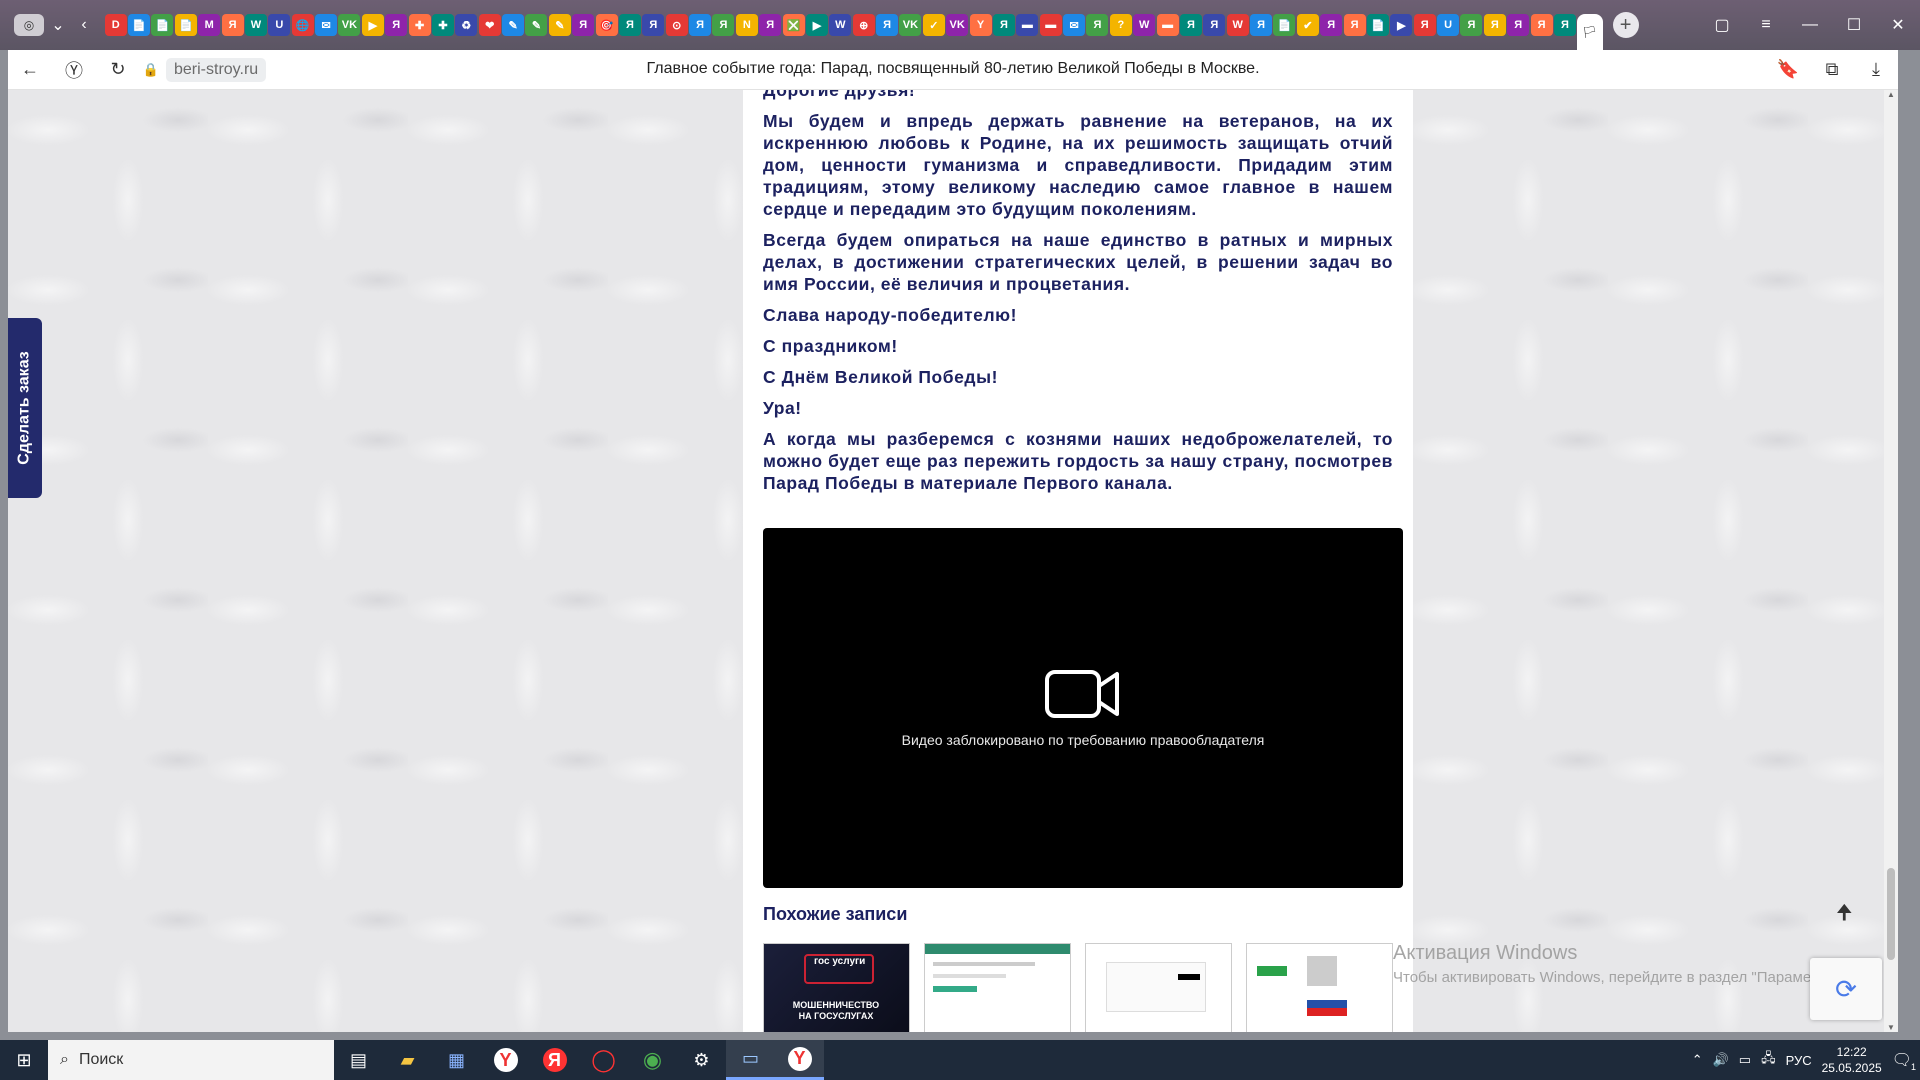  Describe the element at coordinates (701, 1060) in the screenshot. I see `settings-gear-icon: ⚙` at that location.